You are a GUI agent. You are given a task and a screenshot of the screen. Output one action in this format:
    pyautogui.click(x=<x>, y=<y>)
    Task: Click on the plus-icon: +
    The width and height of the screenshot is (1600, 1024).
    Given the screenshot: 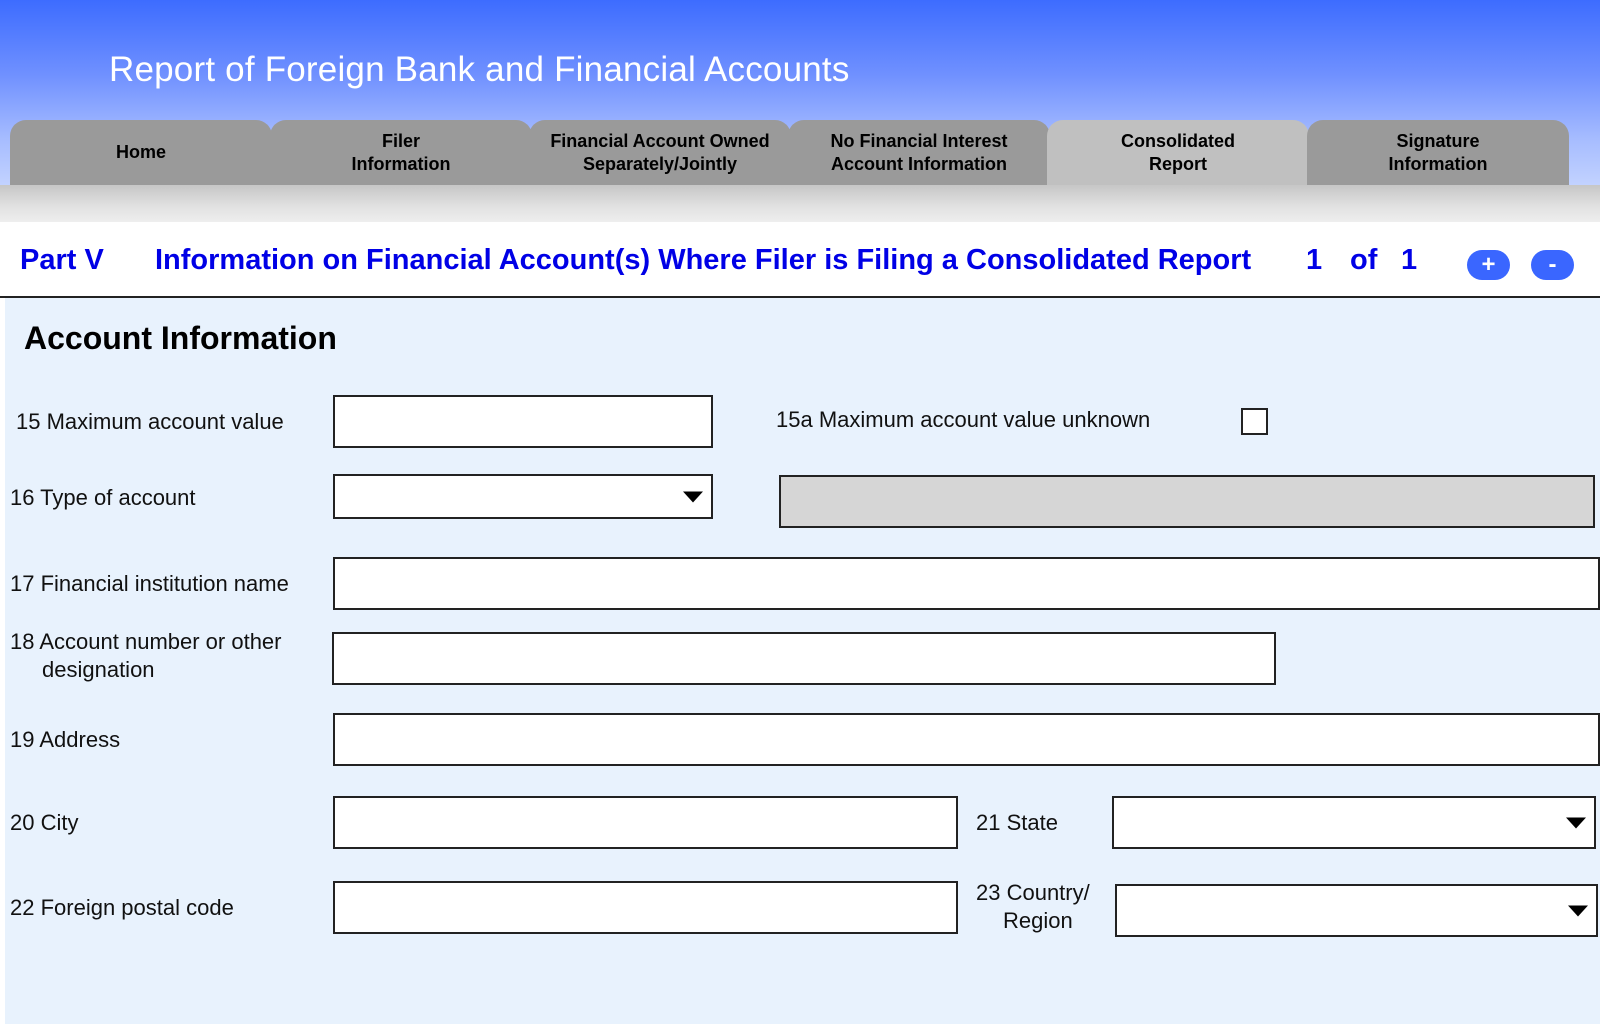 What is the action you would take?
    pyautogui.click(x=1488, y=264)
    